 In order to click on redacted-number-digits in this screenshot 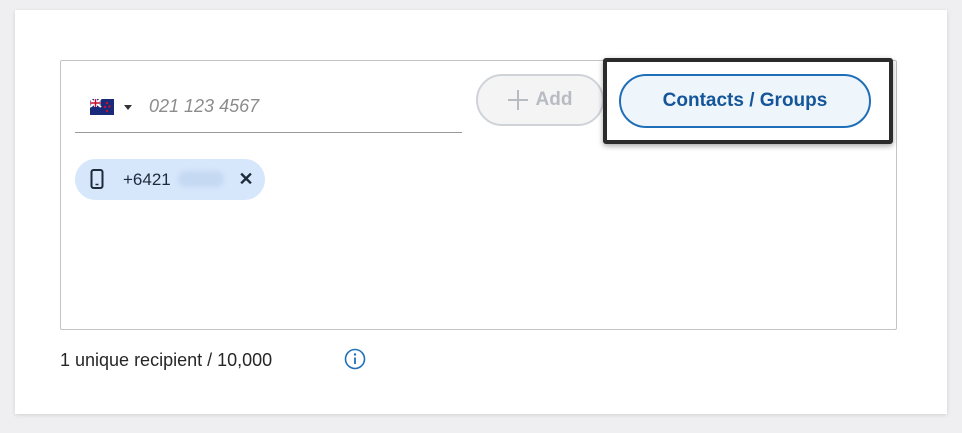, I will do `click(201, 179)`.